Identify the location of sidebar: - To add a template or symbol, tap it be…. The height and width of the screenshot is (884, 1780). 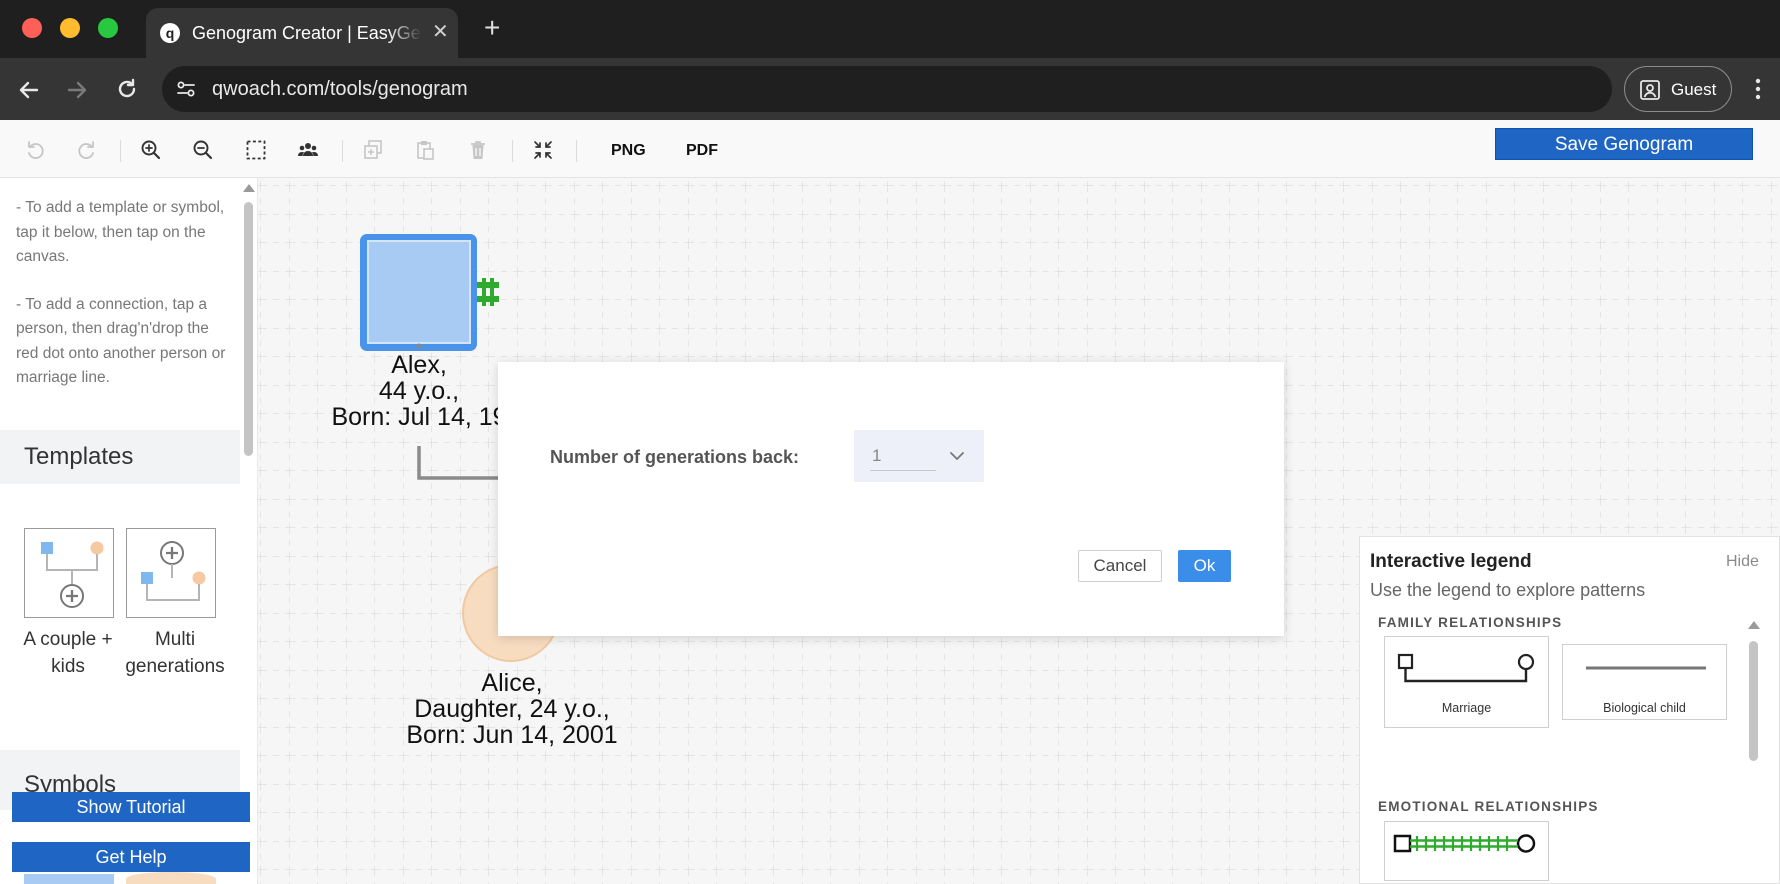
(129, 531).